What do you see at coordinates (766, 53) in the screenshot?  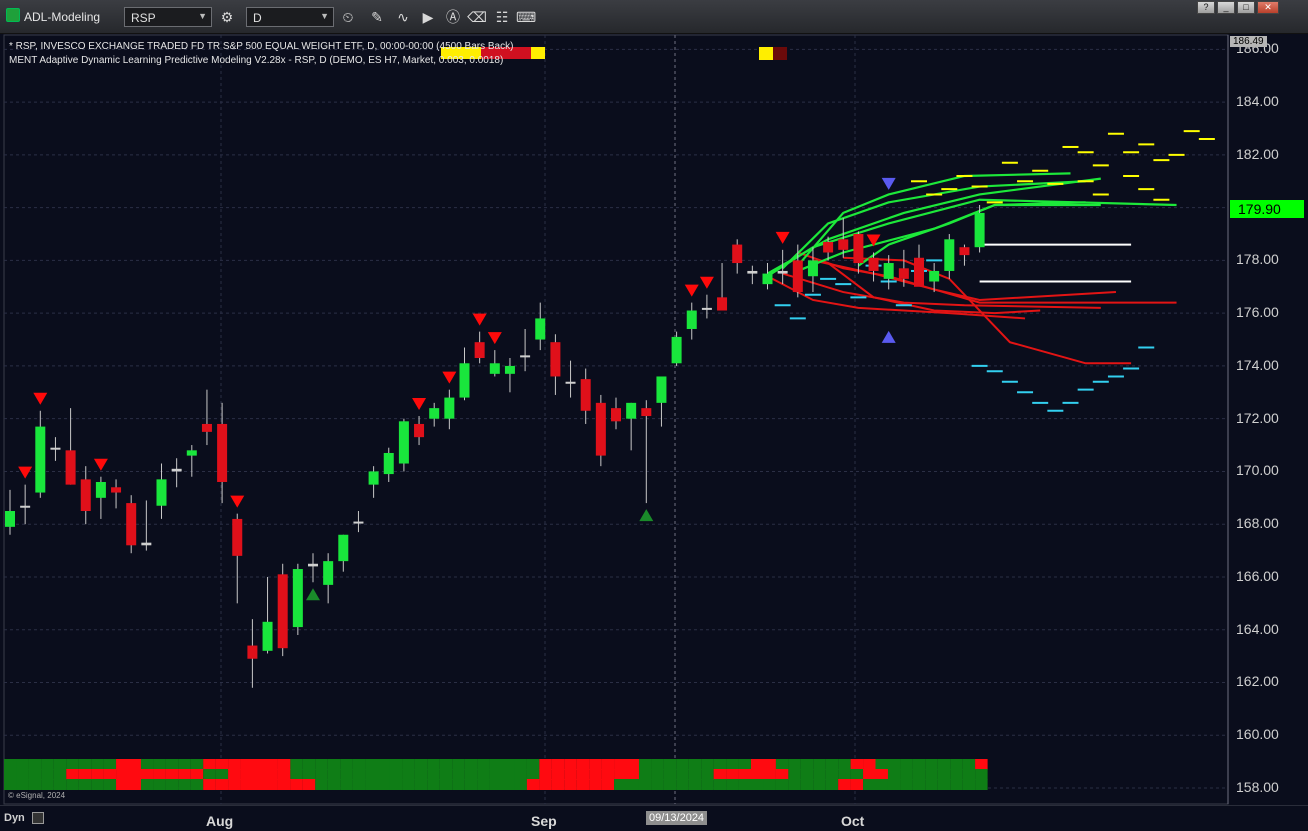 I see `status-square-yellow` at bounding box center [766, 53].